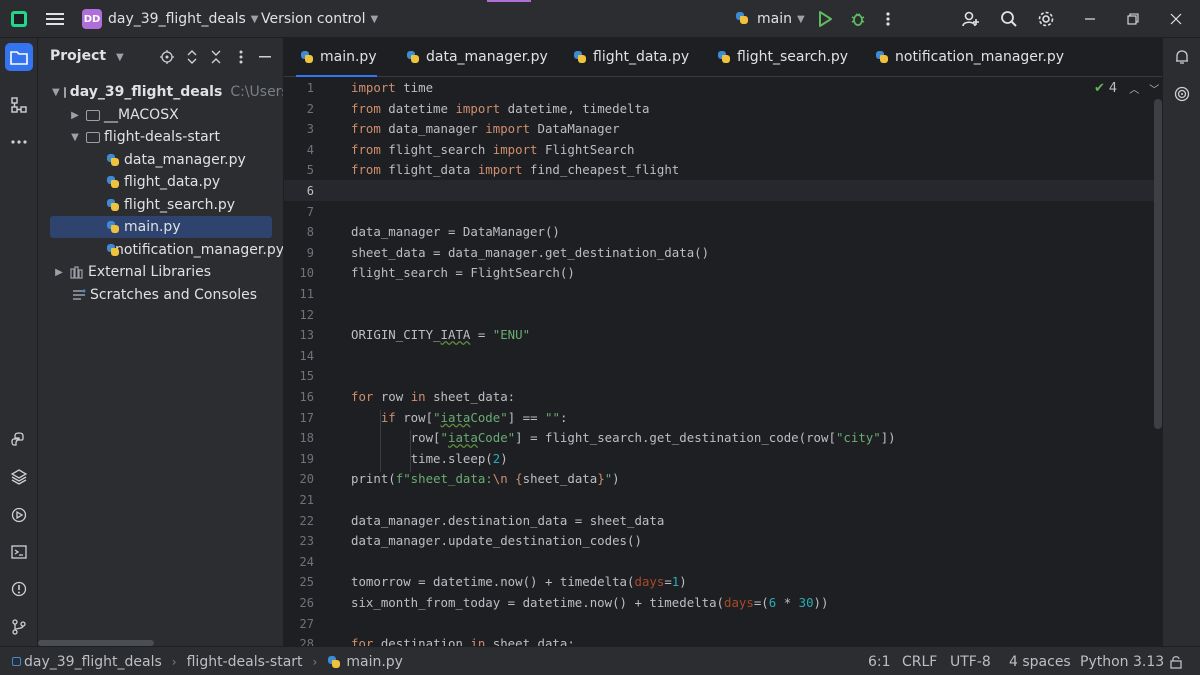 This screenshot has width=1200, height=675. I want to click on debug-button, so click(858, 19).